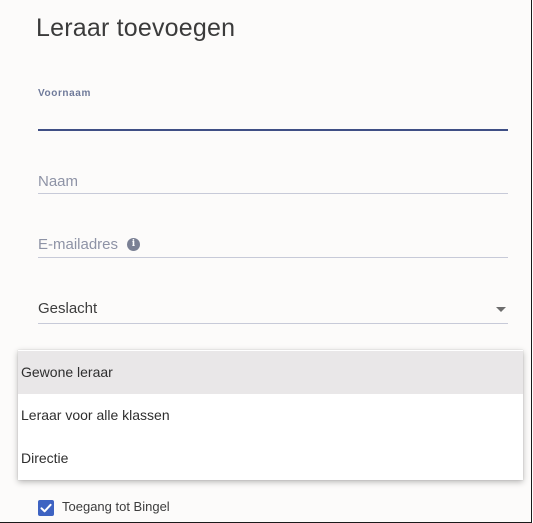  What do you see at coordinates (116, 506) in the screenshot?
I see `bingel-access-label: Toegang tot Bingel` at bounding box center [116, 506].